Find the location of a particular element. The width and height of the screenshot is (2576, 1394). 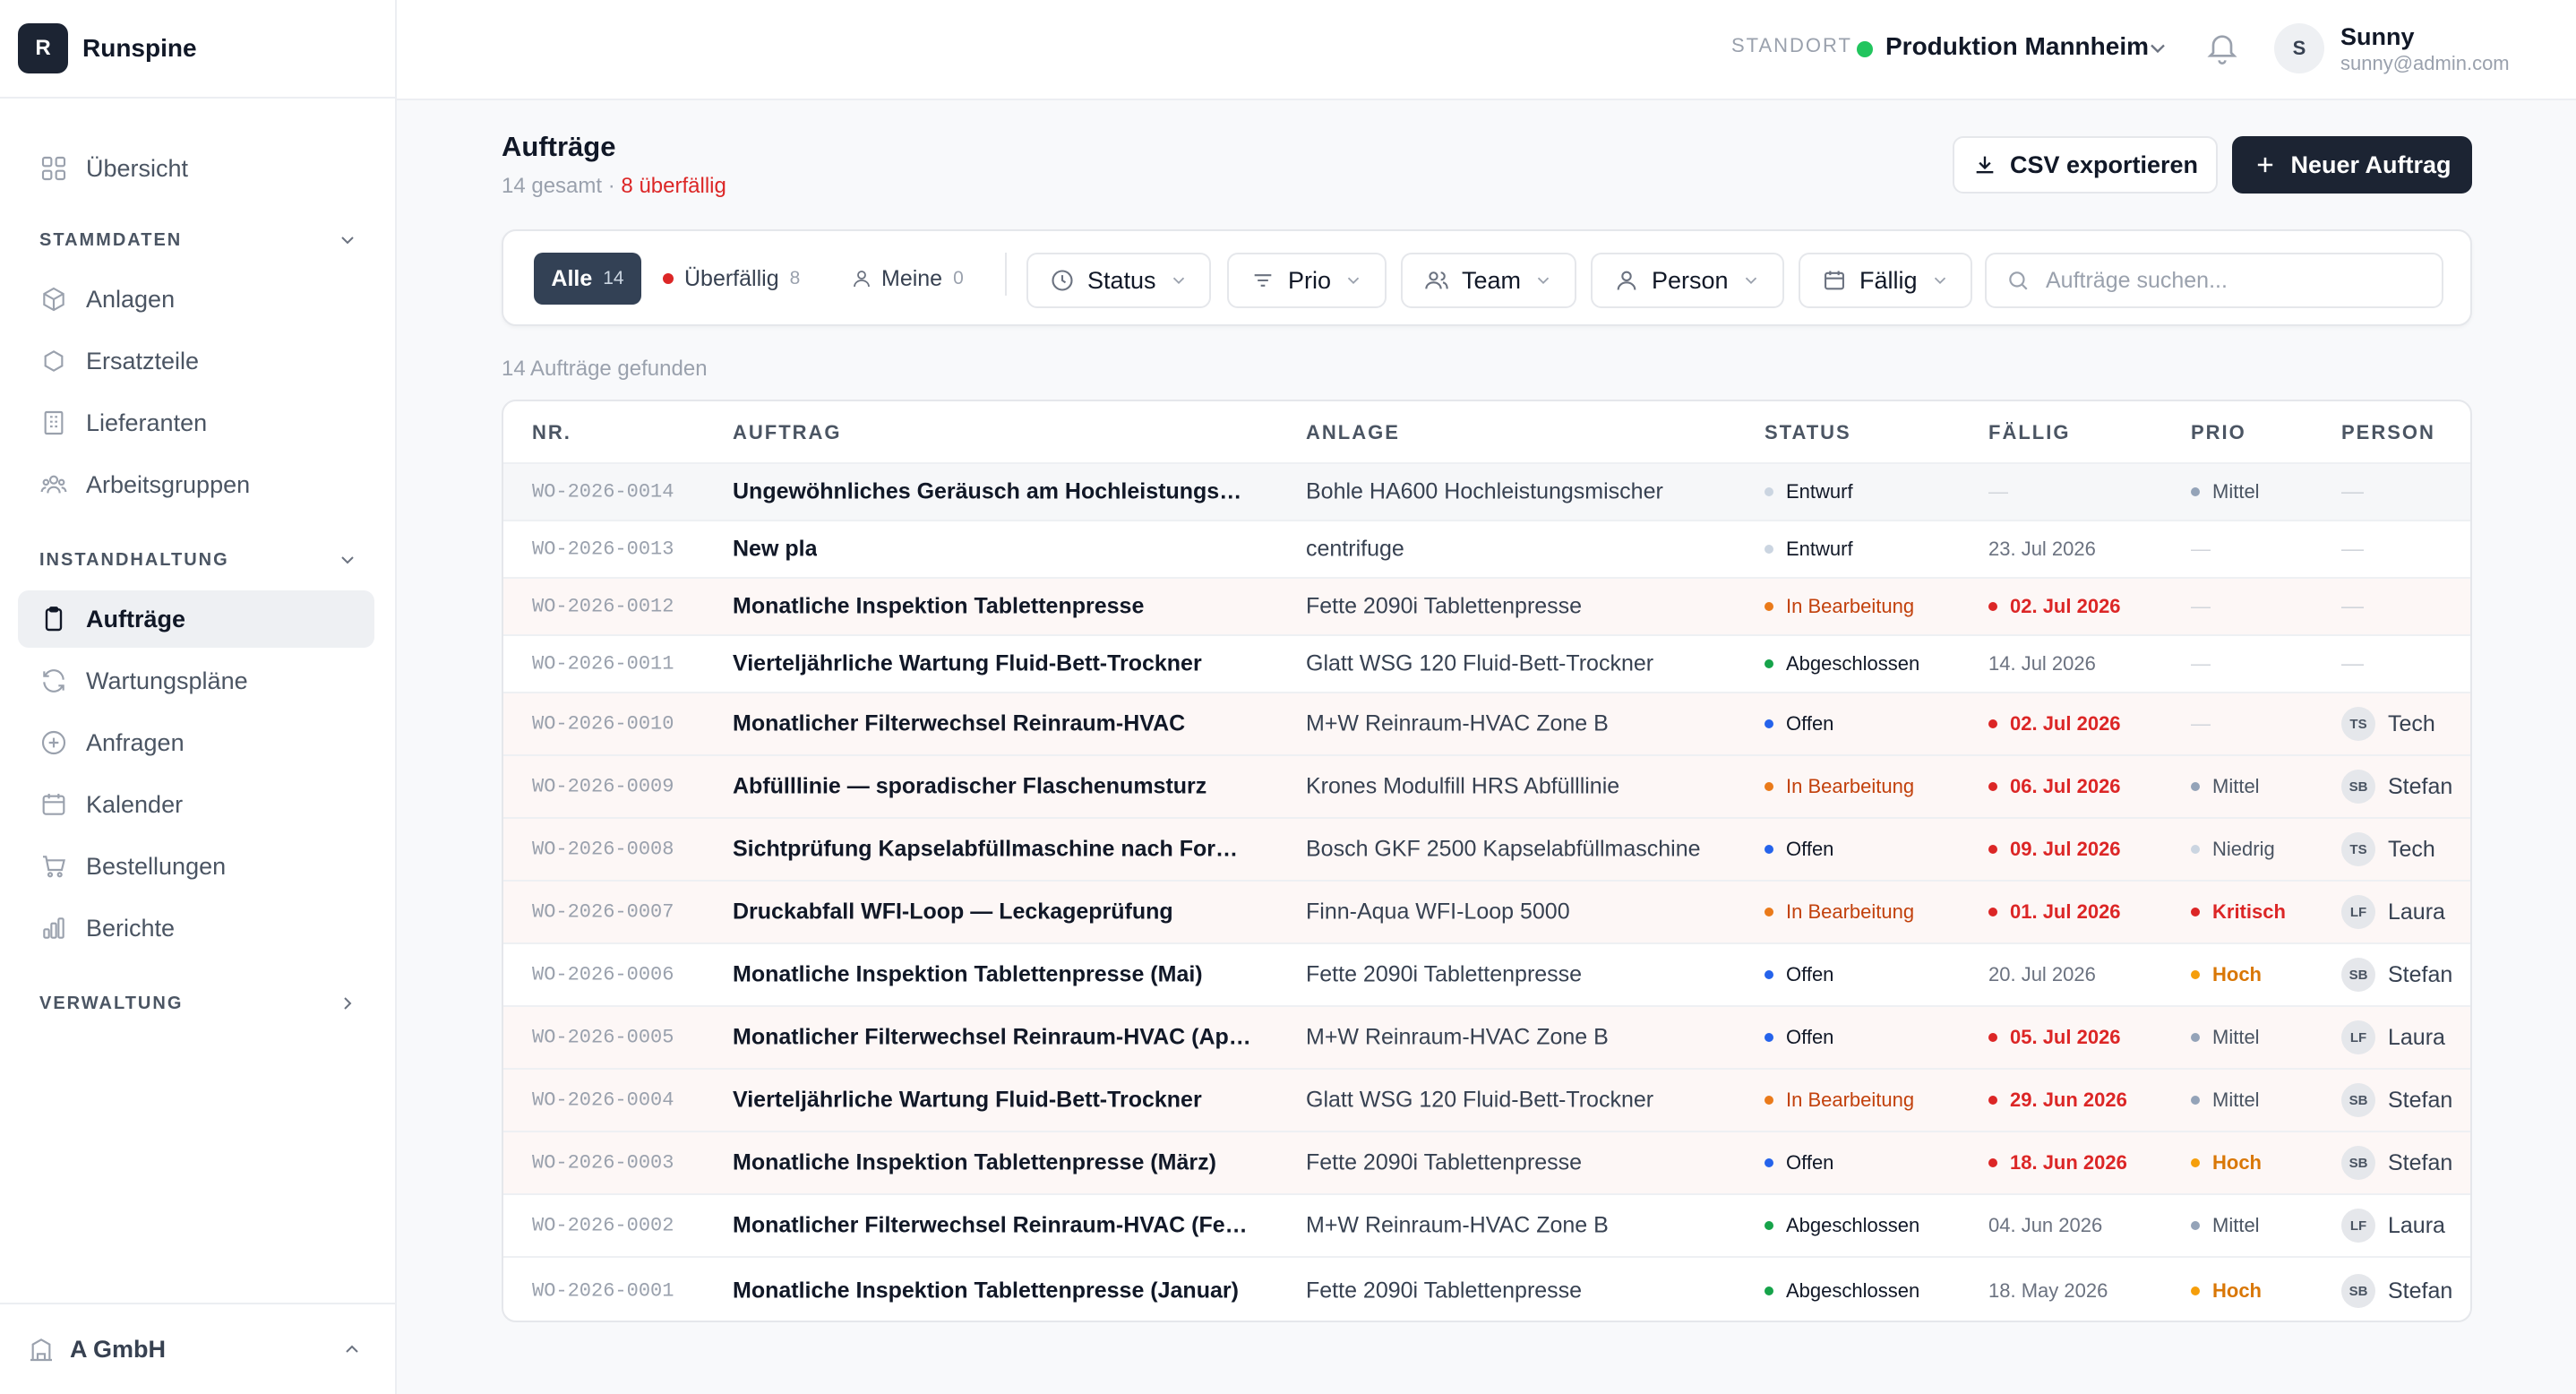

order-number: WO-2026-0010 is located at coordinates (603, 725).